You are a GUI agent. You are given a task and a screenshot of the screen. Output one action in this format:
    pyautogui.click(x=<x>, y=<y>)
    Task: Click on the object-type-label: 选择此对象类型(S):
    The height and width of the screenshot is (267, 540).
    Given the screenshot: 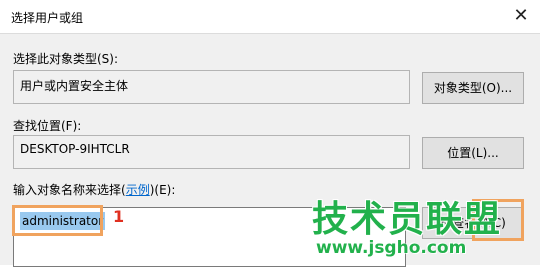 What is the action you would take?
    pyautogui.click(x=66, y=59)
    